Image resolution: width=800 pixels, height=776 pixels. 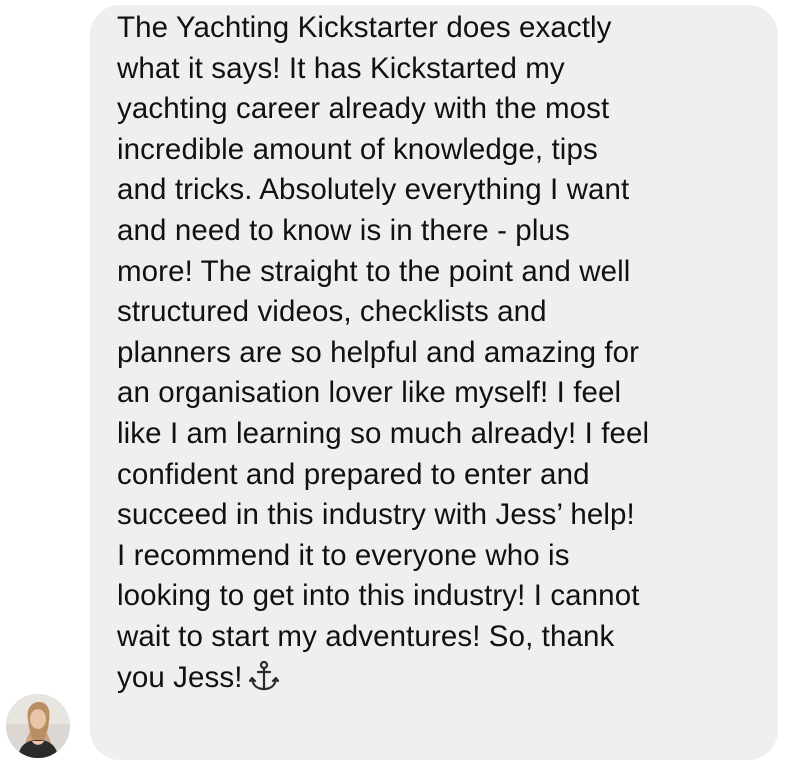 I want to click on message-line: you Jess!, so click(x=180, y=677).